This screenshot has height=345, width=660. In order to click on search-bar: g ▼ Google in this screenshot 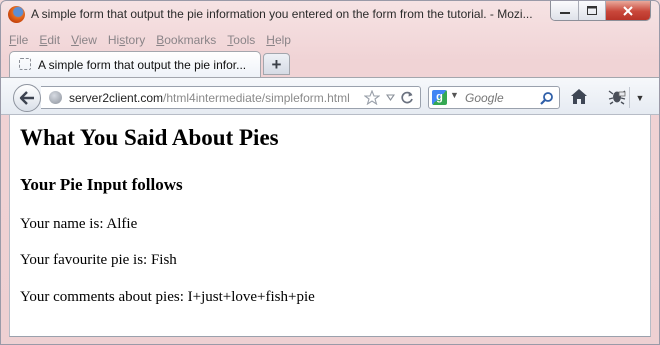, I will do `click(494, 97)`.